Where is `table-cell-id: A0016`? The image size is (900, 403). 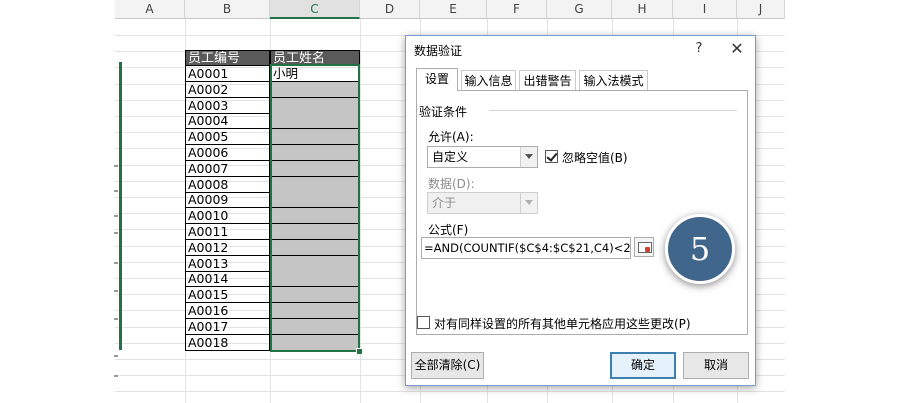
table-cell-id: A0016 is located at coordinates (227, 311).